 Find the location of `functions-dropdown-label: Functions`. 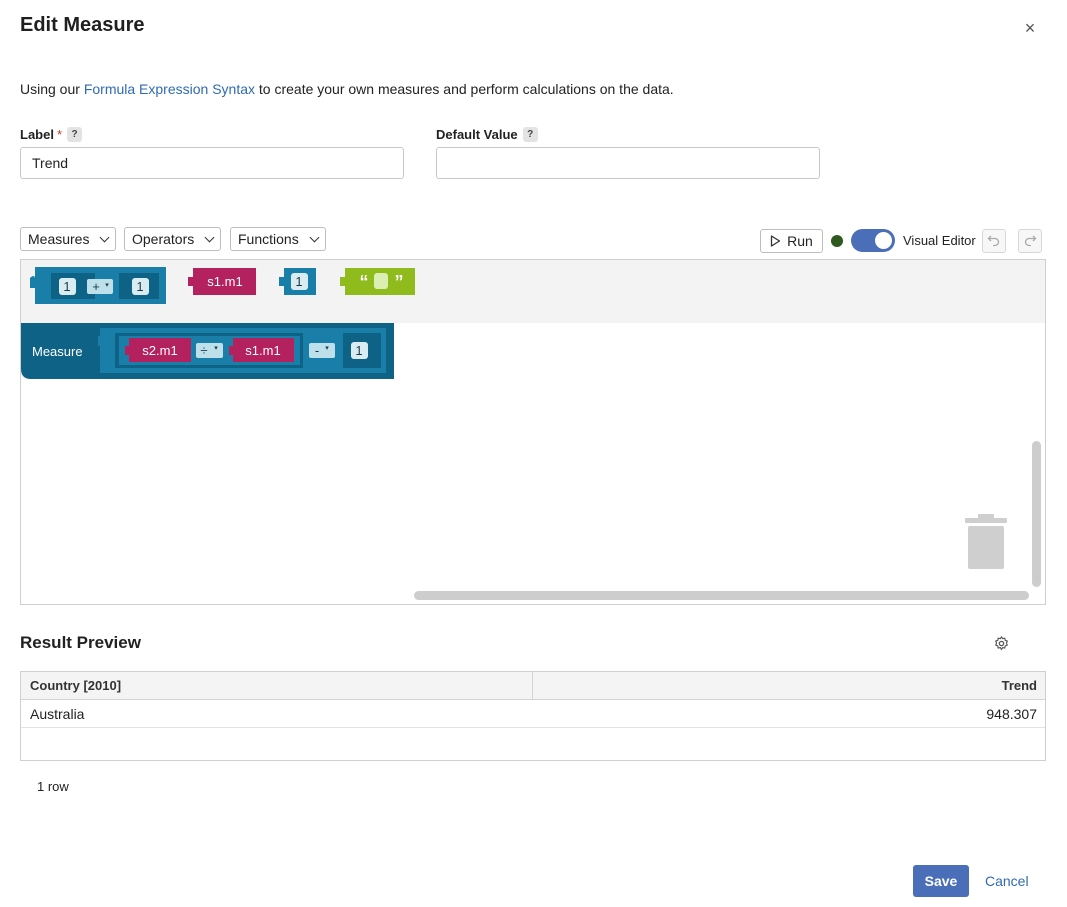

functions-dropdown-label: Functions is located at coordinates (268, 239).